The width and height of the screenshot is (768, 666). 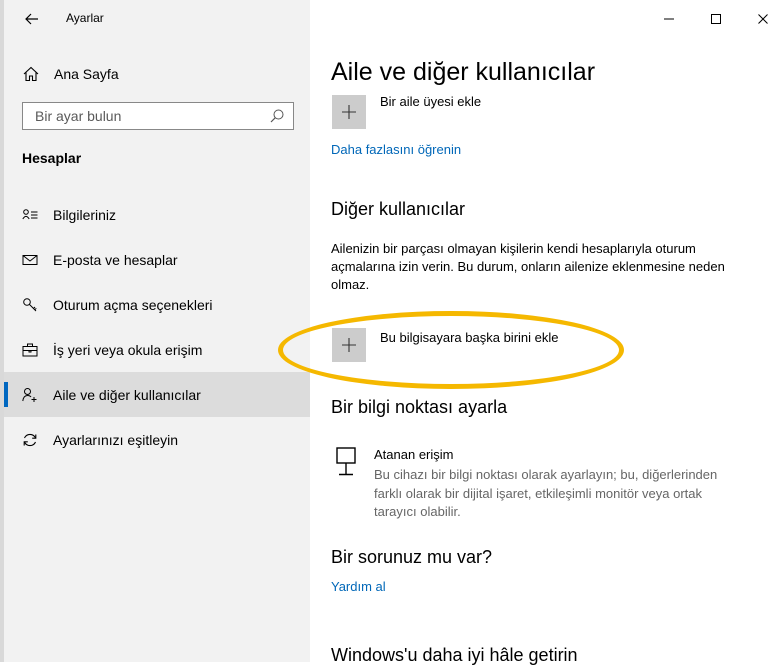 I want to click on sidebar-item-sign-in-options: Oturum açma seçenekleri, so click(x=157, y=304).